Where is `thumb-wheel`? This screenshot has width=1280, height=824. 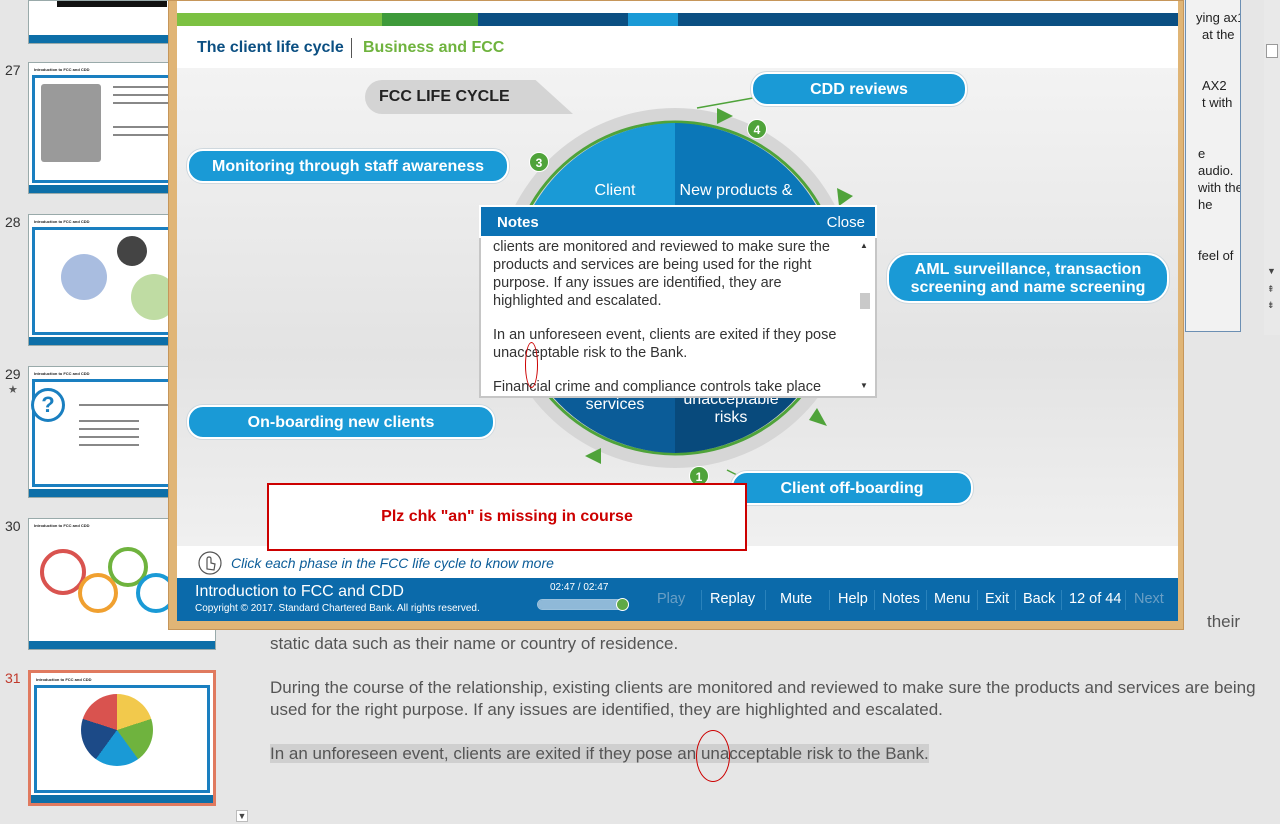 thumb-wheel is located at coordinates (117, 730).